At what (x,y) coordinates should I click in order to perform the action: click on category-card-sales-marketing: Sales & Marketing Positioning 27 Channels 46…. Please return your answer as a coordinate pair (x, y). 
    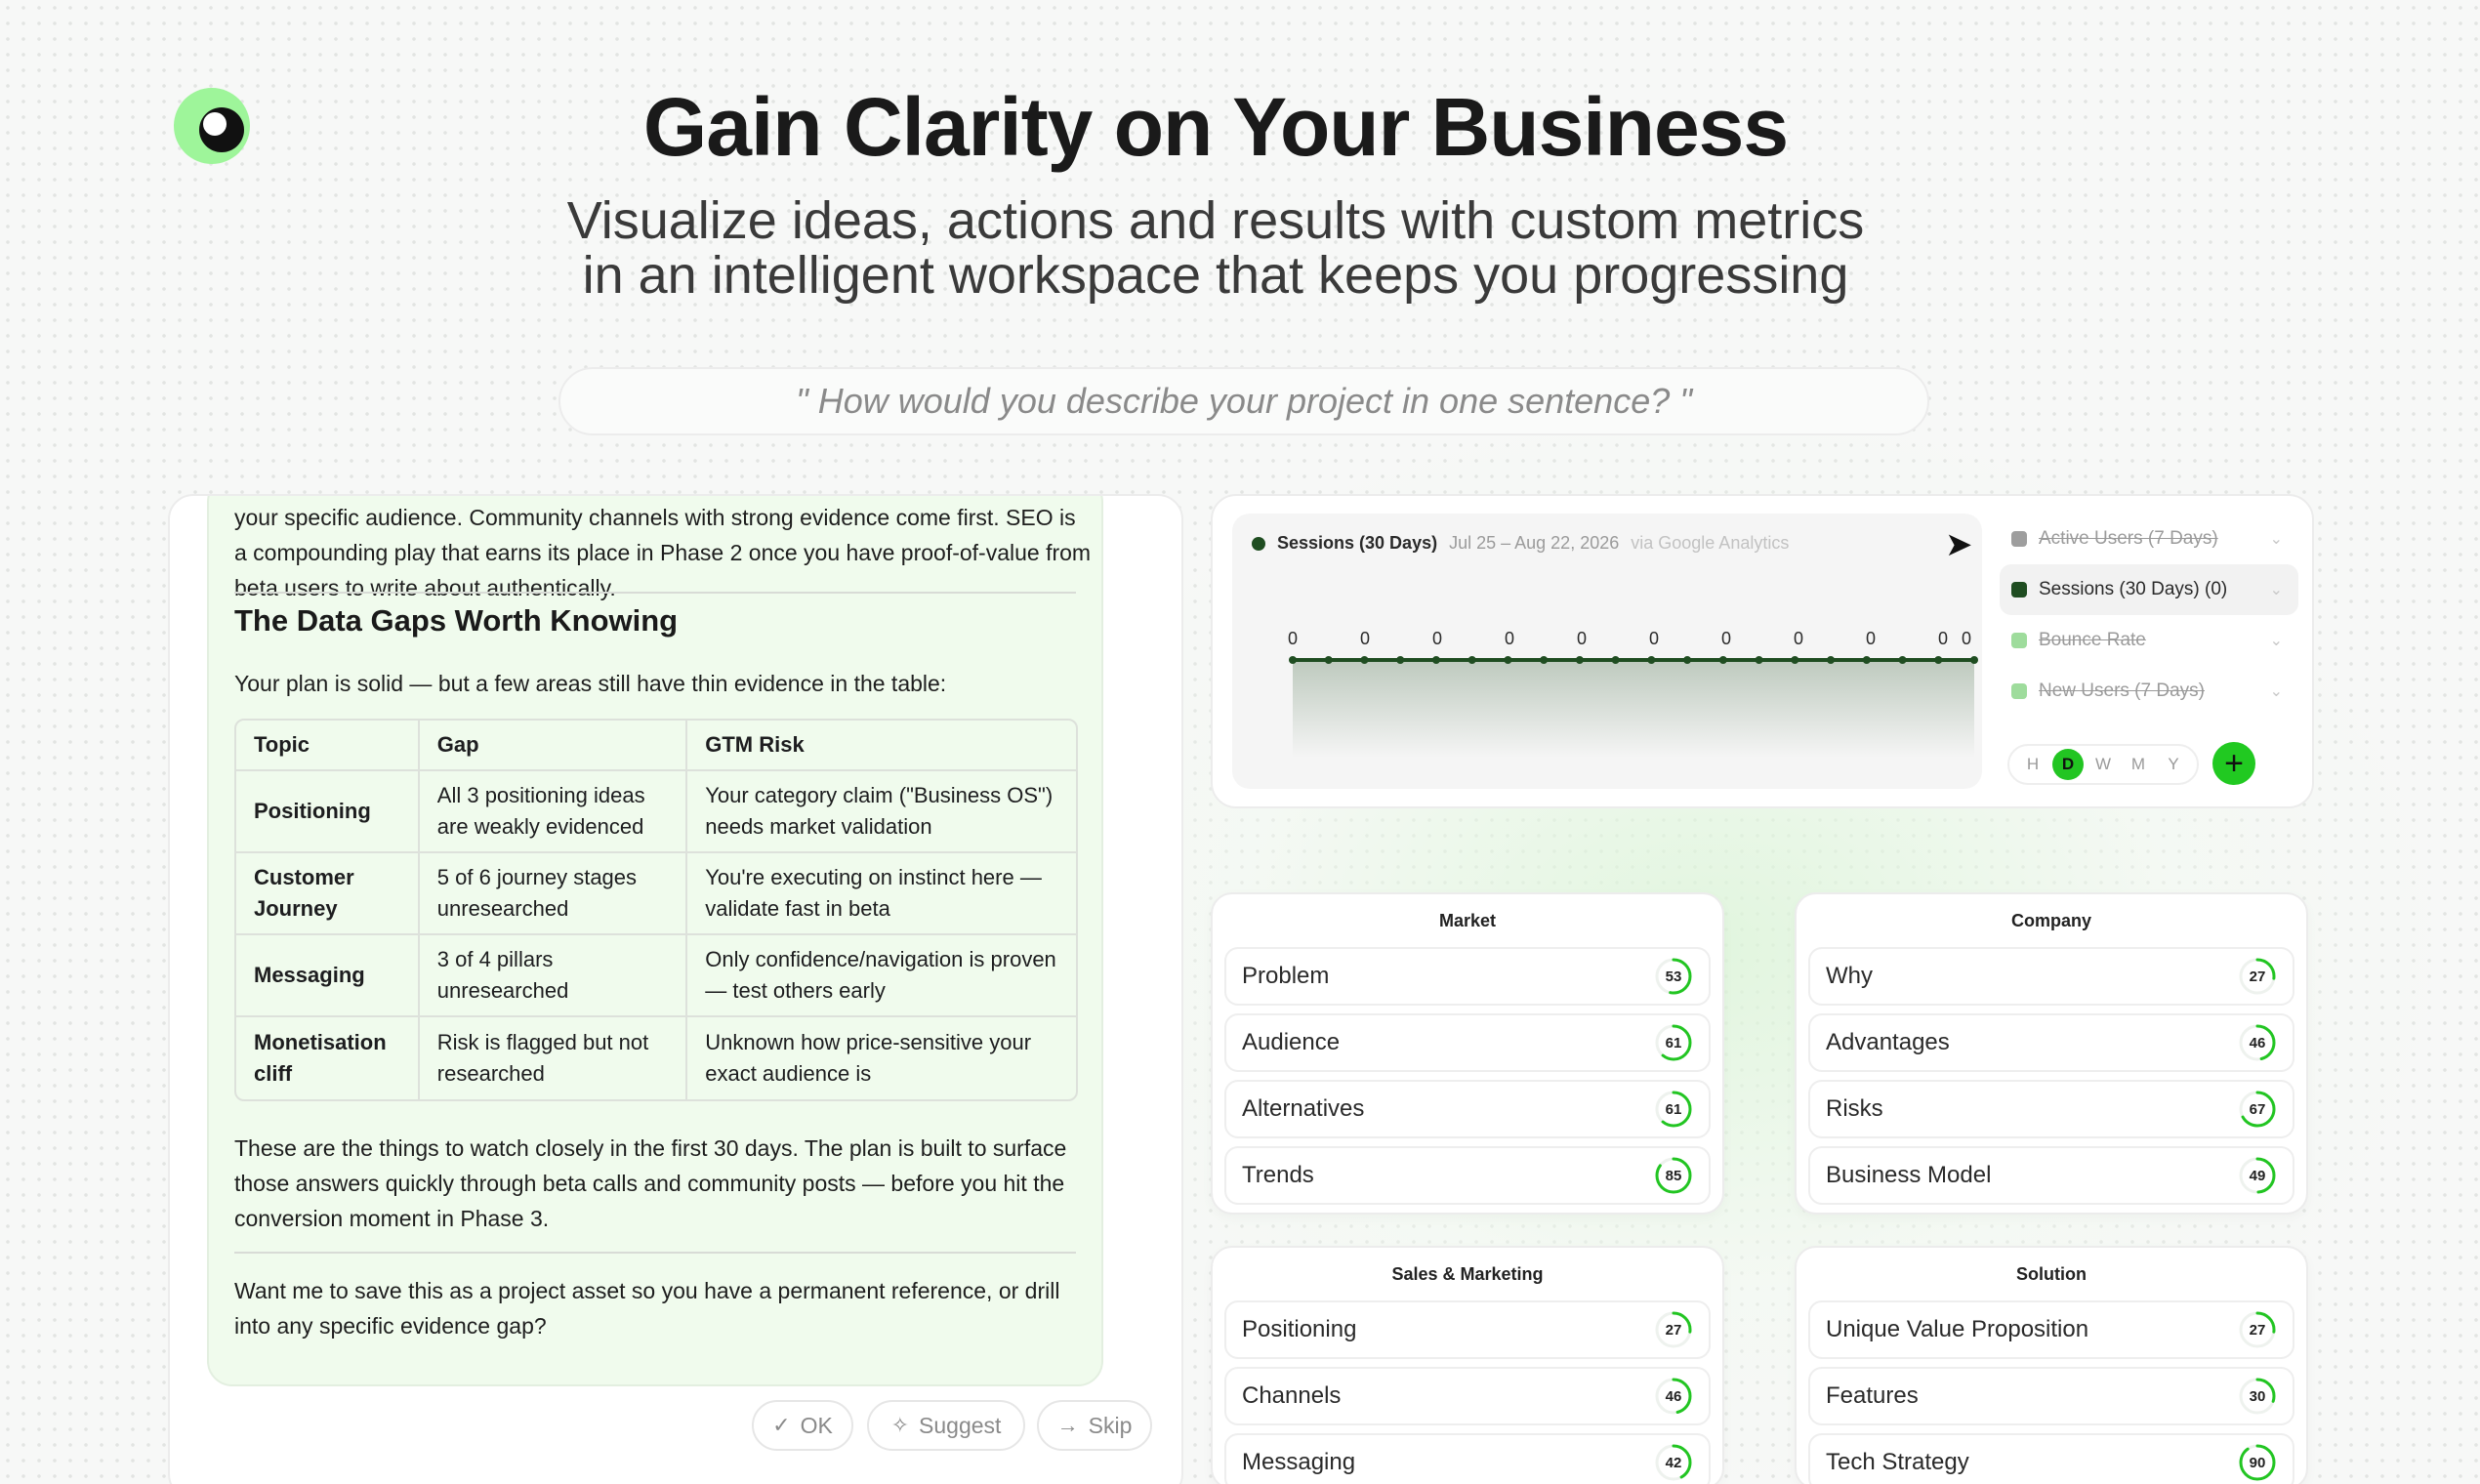
    Looking at the image, I should click on (1467, 1365).